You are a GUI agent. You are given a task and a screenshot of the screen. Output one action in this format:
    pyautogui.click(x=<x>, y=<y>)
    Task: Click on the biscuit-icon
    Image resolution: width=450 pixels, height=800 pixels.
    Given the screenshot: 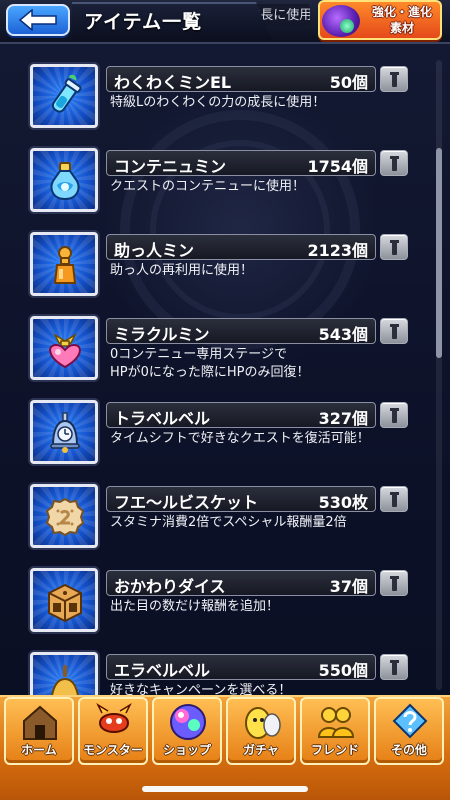 What is the action you would take?
    pyautogui.click(x=64, y=516)
    